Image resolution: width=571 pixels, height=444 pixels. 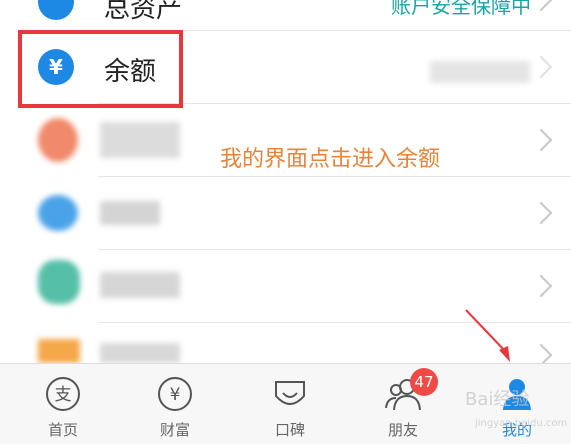 What do you see at coordinates (497, 399) in the screenshot?
I see `baidu-jingyan-watermark: Bai经验` at bounding box center [497, 399].